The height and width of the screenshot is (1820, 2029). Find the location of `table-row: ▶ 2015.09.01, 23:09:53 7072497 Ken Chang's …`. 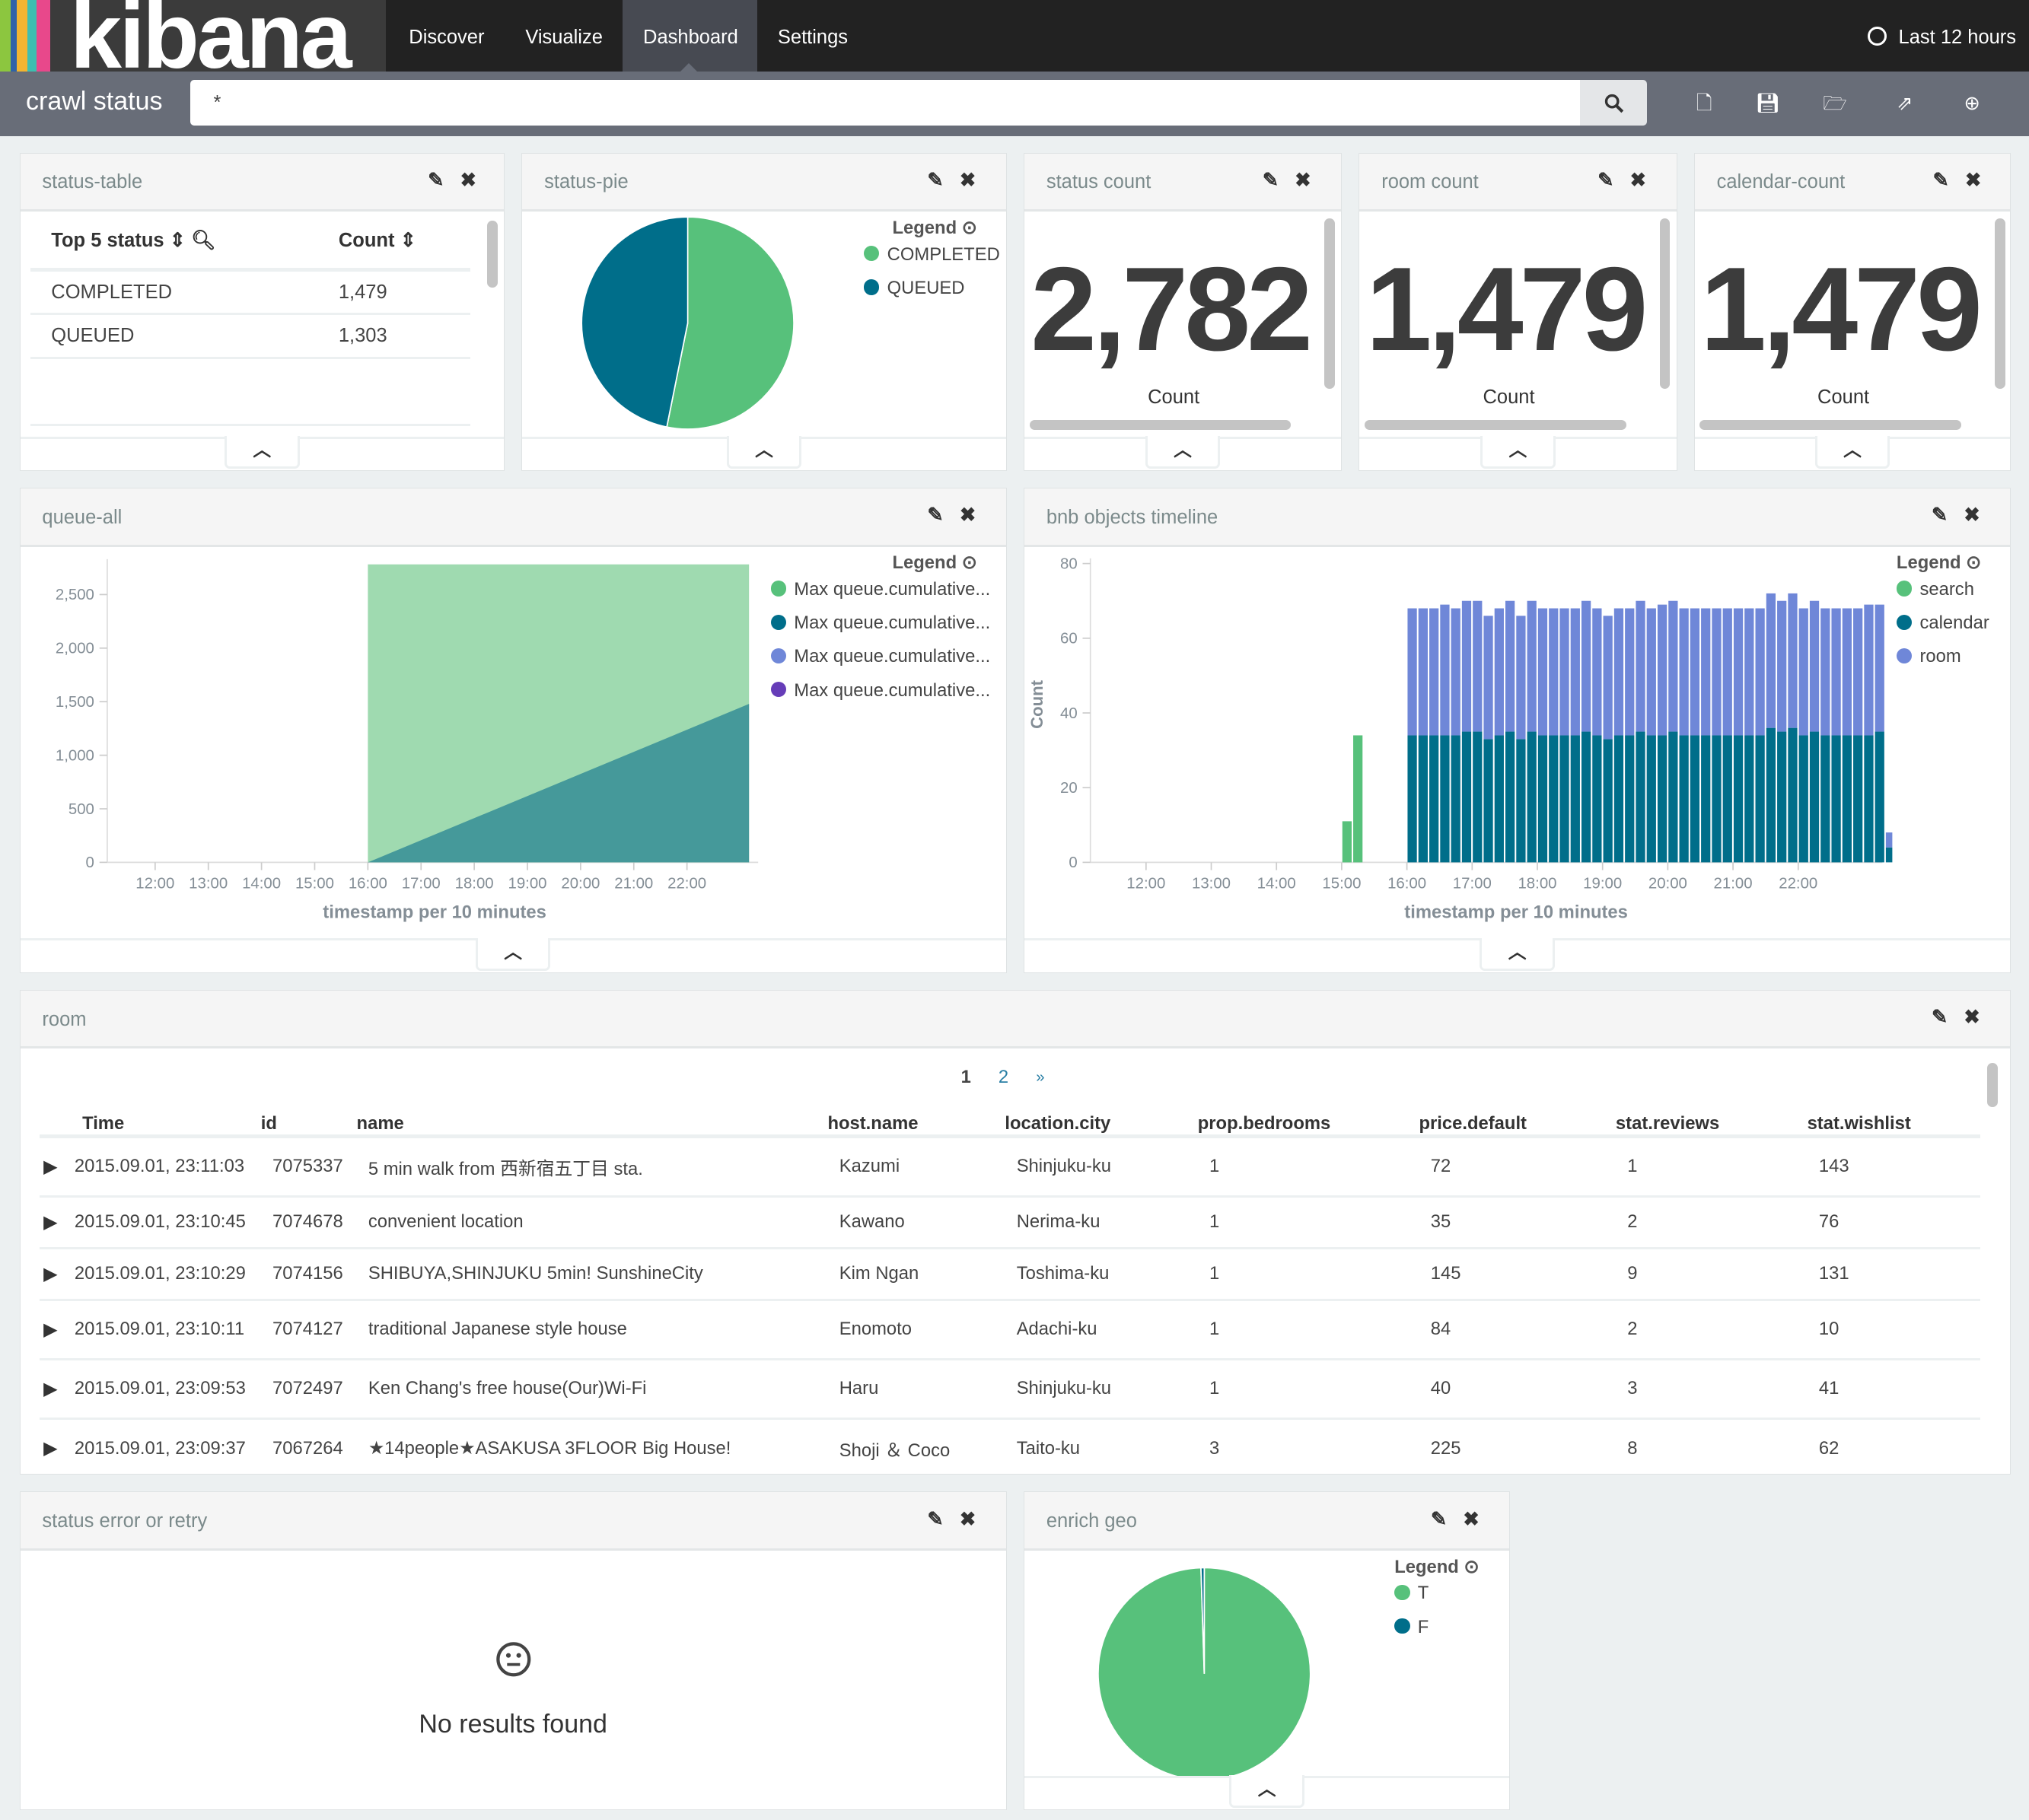

table-row: ▶ 2015.09.01, 23:09:53 7072497 Ken Chang's … is located at coordinates (1010, 1390).